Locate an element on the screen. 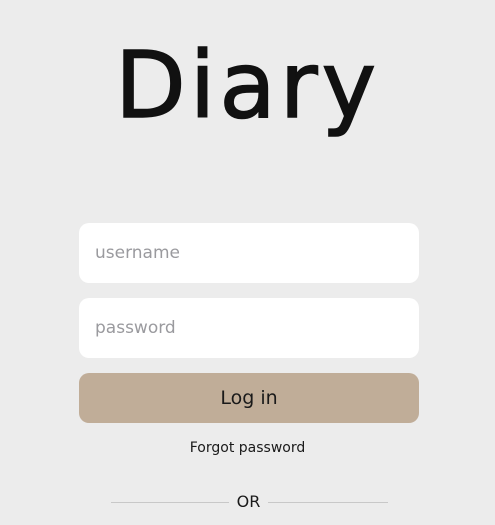 The height and width of the screenshot is (525, 495). divider-line-right is located at coordinates (328, 502).